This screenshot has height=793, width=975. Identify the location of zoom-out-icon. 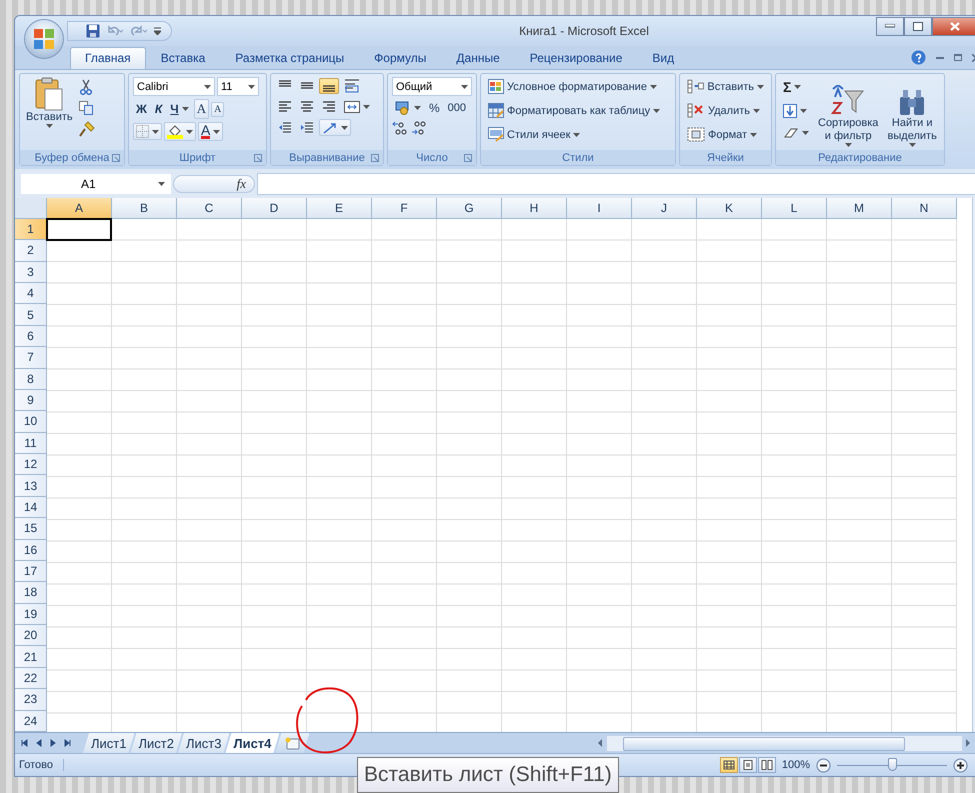
(823, 765).